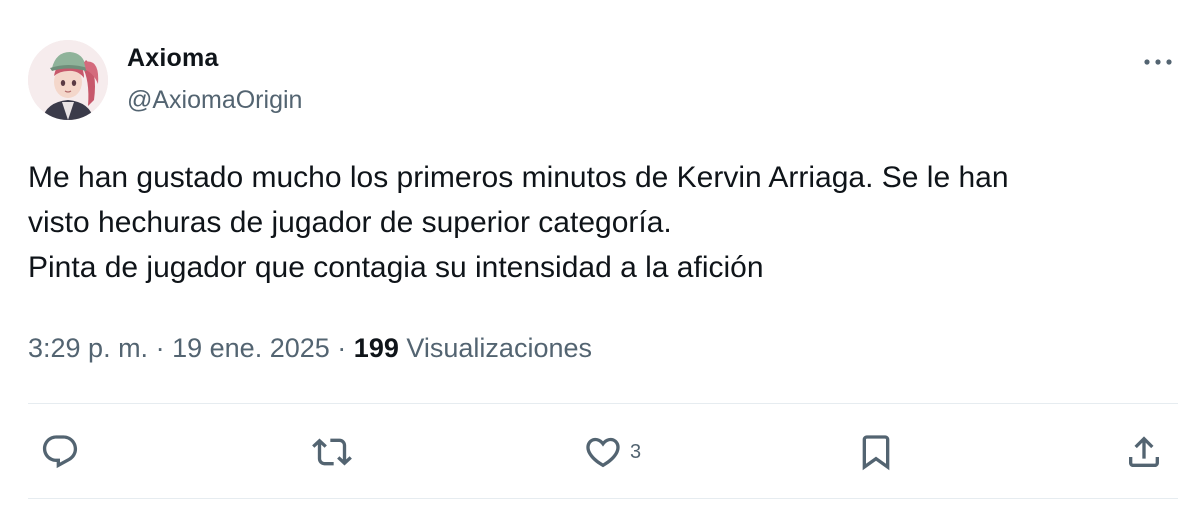  What do you see at coordinates (636, 451) in the screenshot?
I see `like-count: 3` at bounding box center [636, 451].